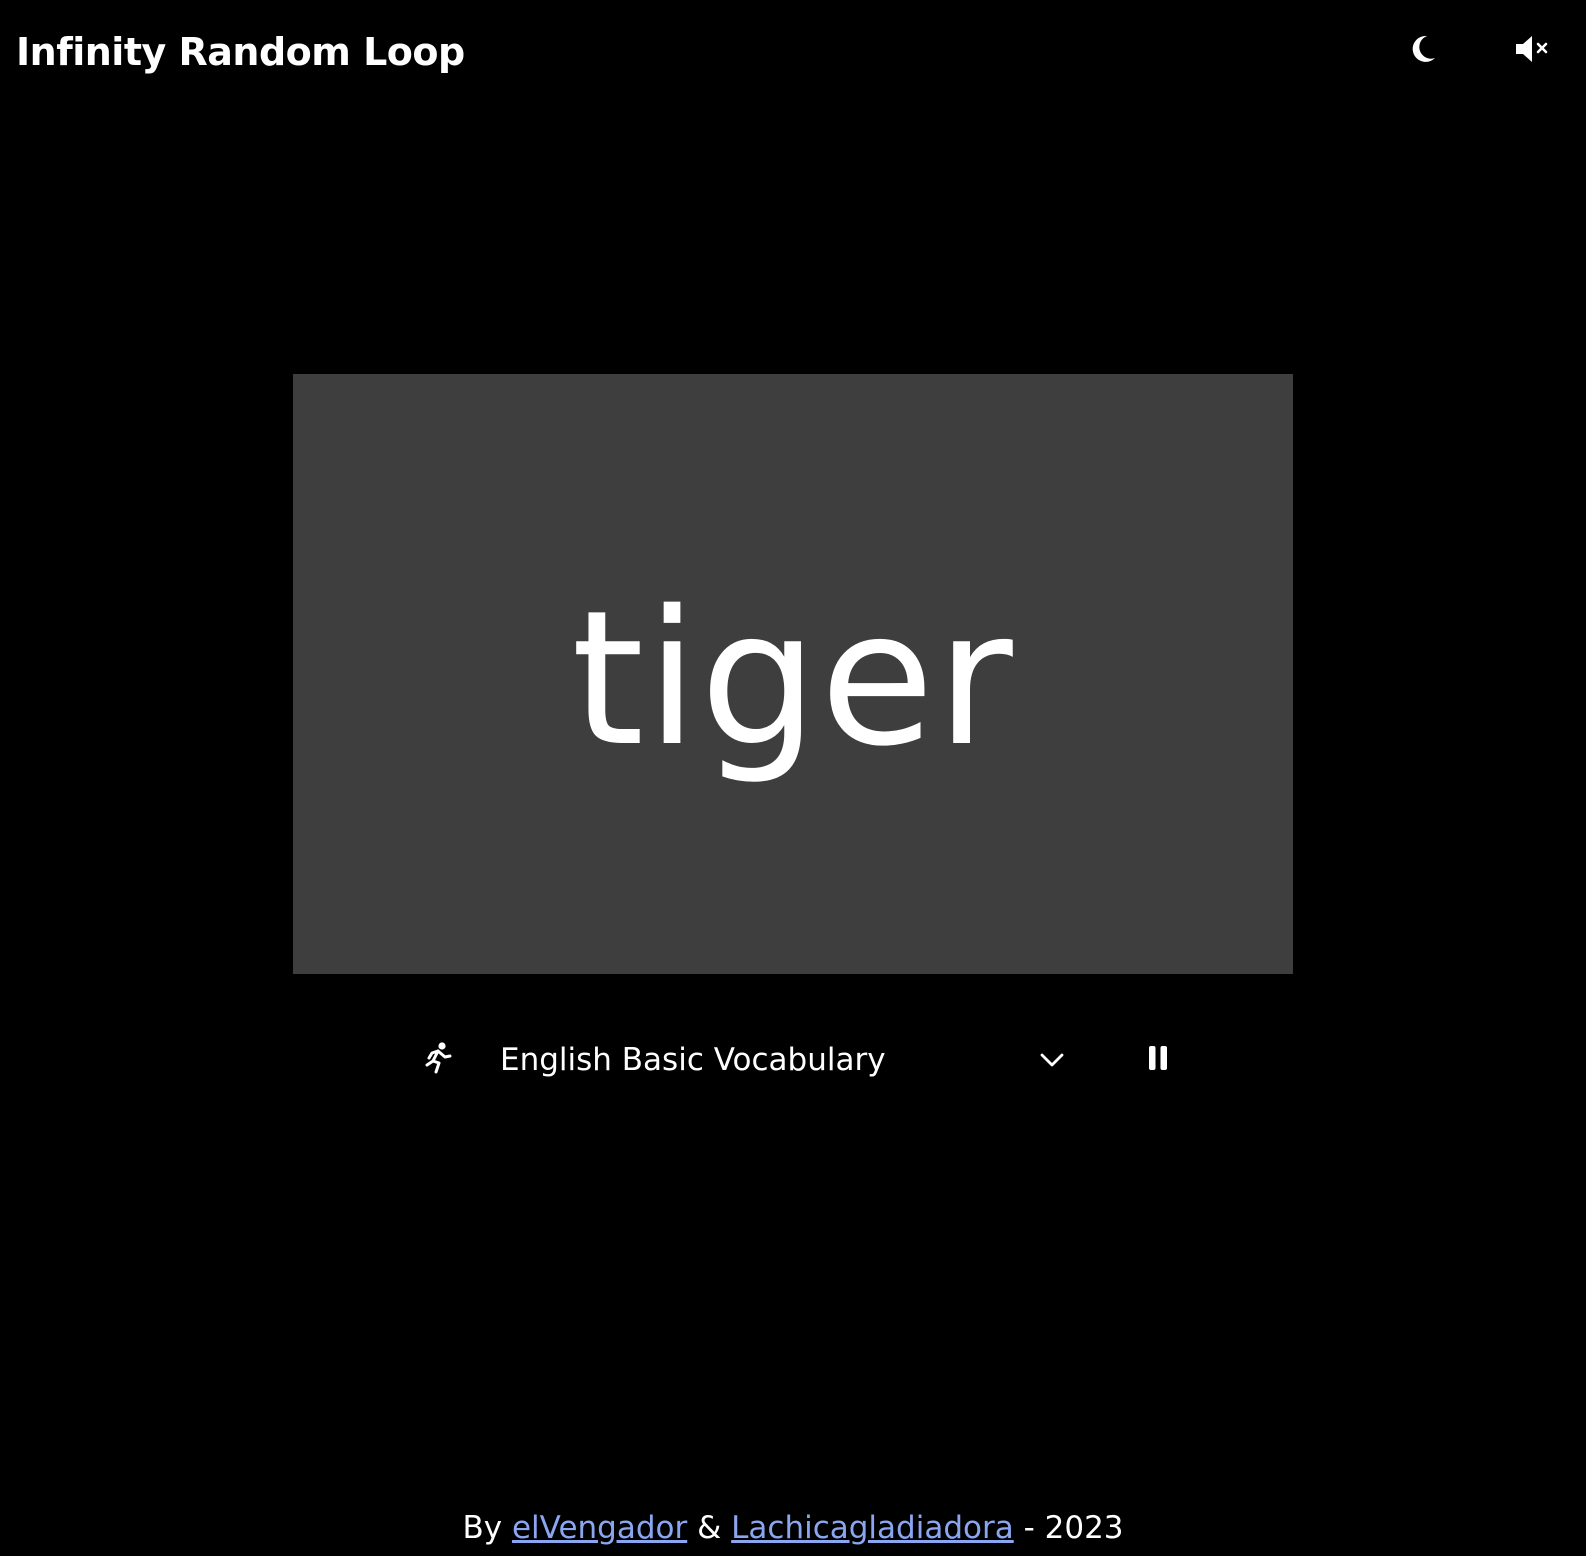  Describe the element at coordinates (482, 1528) in the screenshot. I see `footer-by: By` at that location.